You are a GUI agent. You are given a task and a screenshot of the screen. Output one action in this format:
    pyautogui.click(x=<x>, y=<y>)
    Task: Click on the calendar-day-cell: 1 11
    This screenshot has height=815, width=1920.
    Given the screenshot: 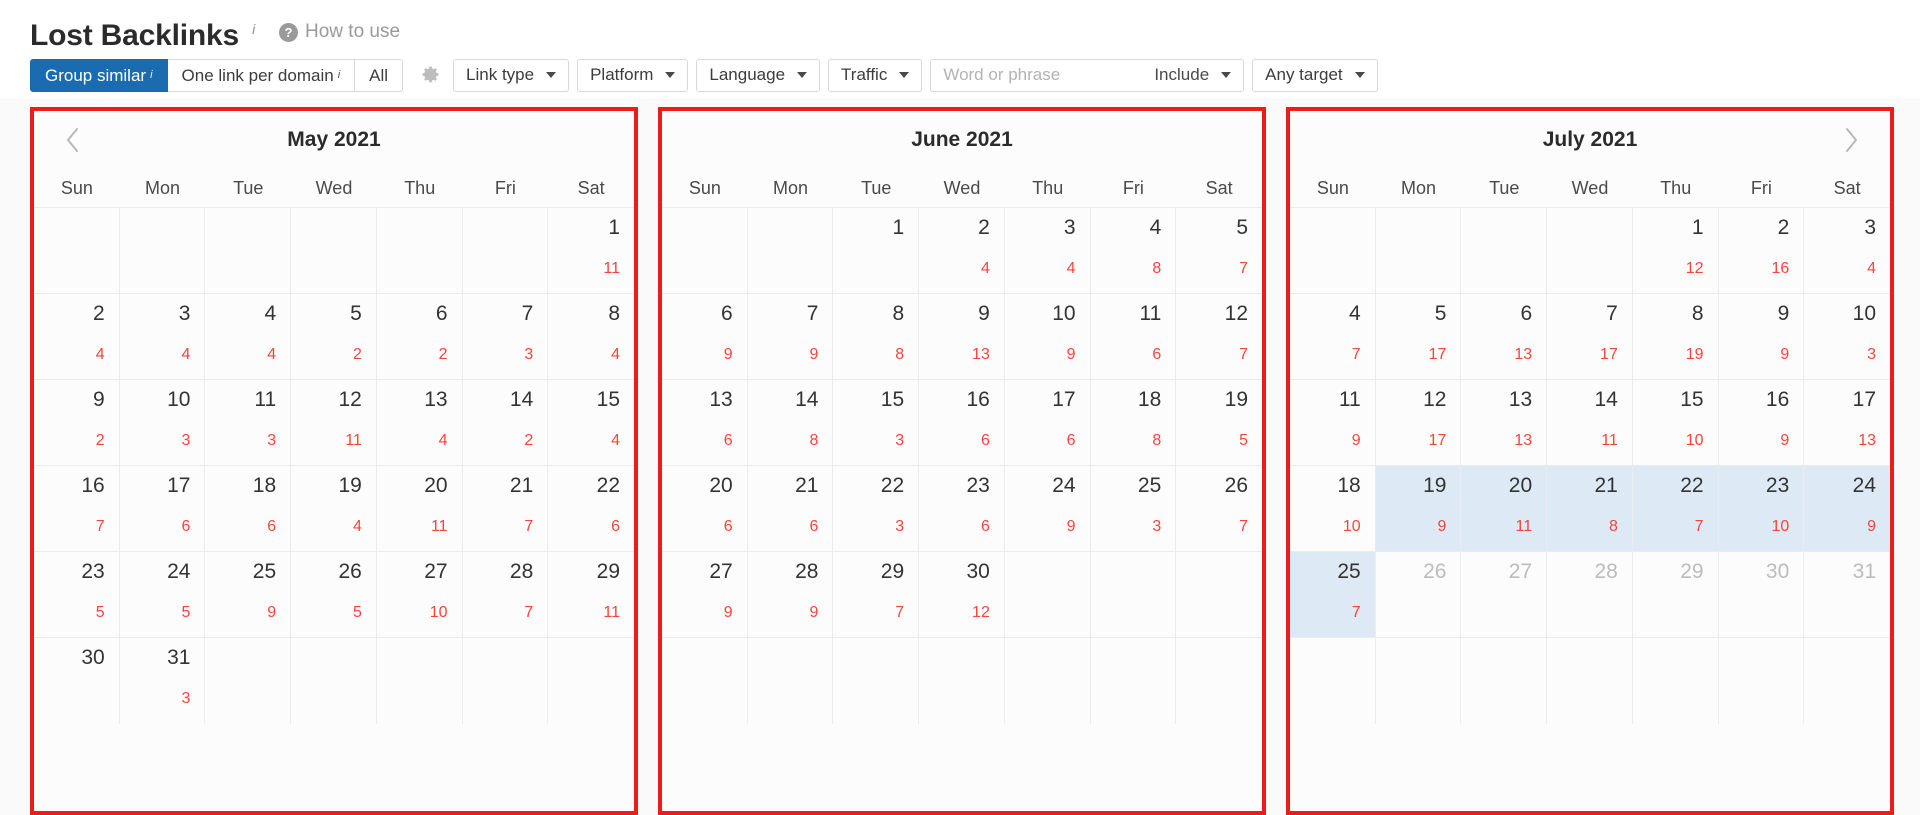 What is the action you would take?
    pyautogui.click(x=591, y=251)
    